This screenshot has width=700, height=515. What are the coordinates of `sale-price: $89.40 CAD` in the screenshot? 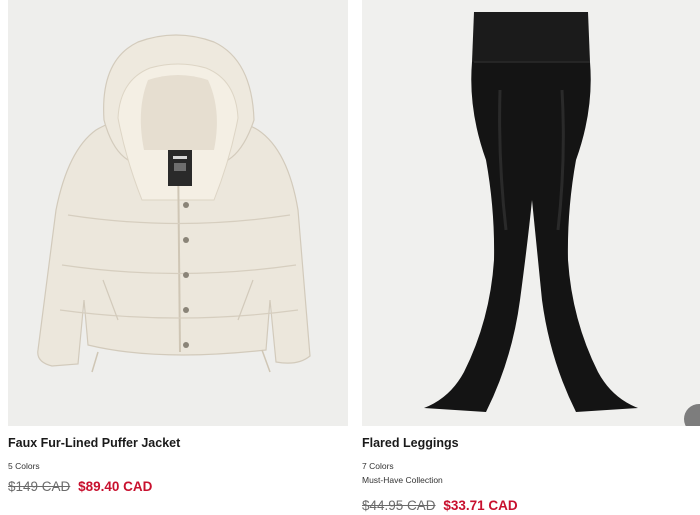 It's located at (115, 486).